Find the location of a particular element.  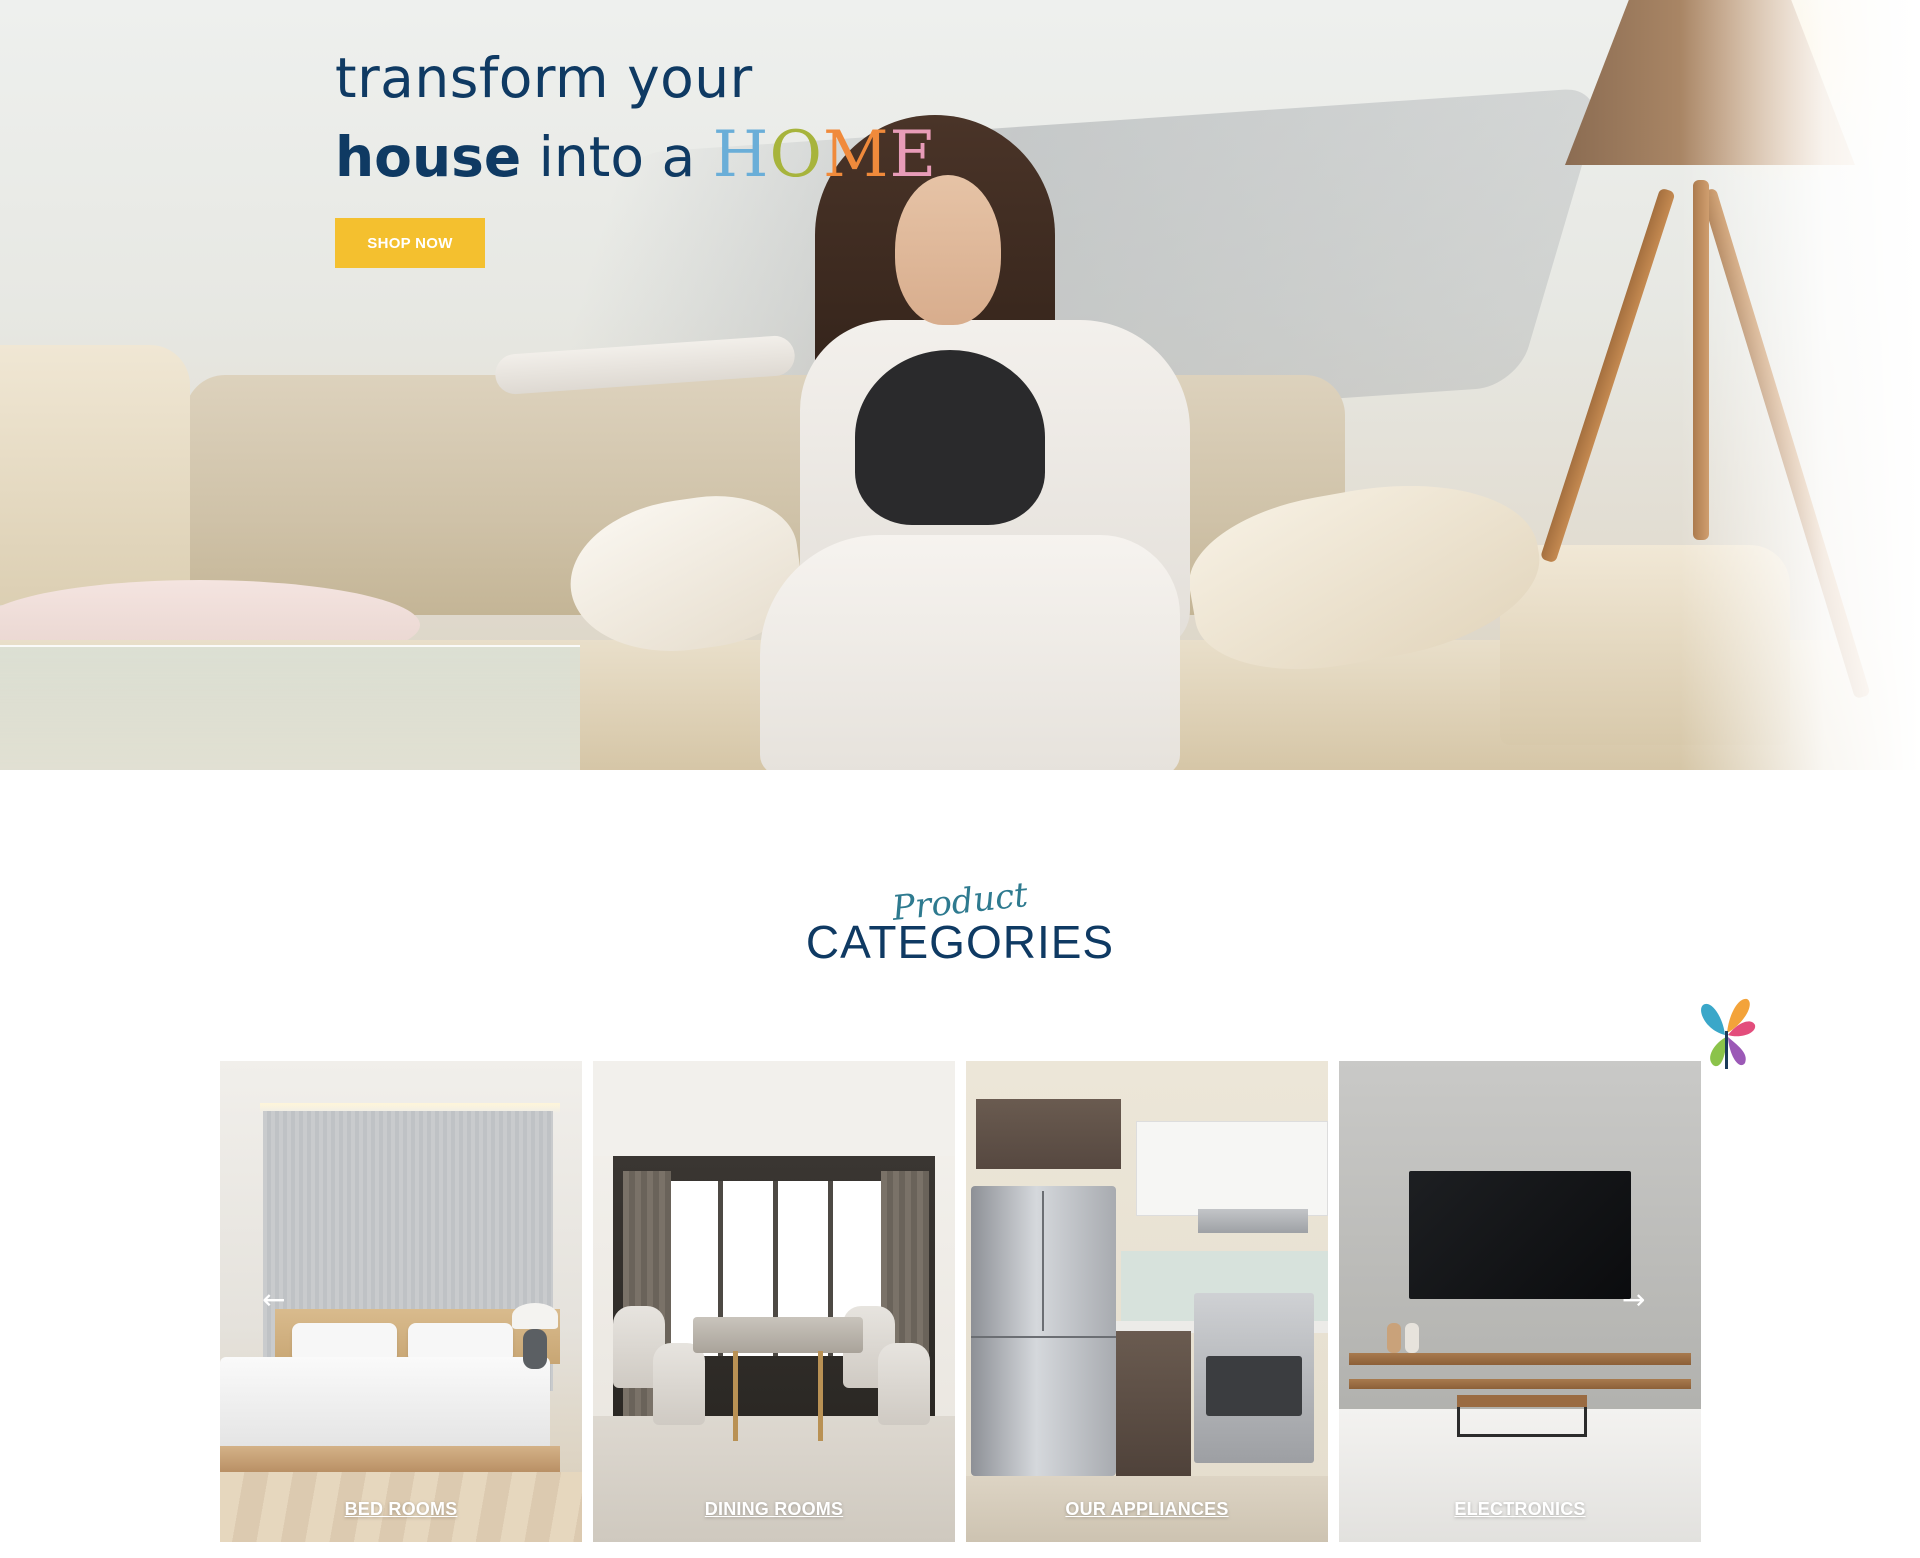

bedroom-lamp-shade is located at coordinates (535, 1316).